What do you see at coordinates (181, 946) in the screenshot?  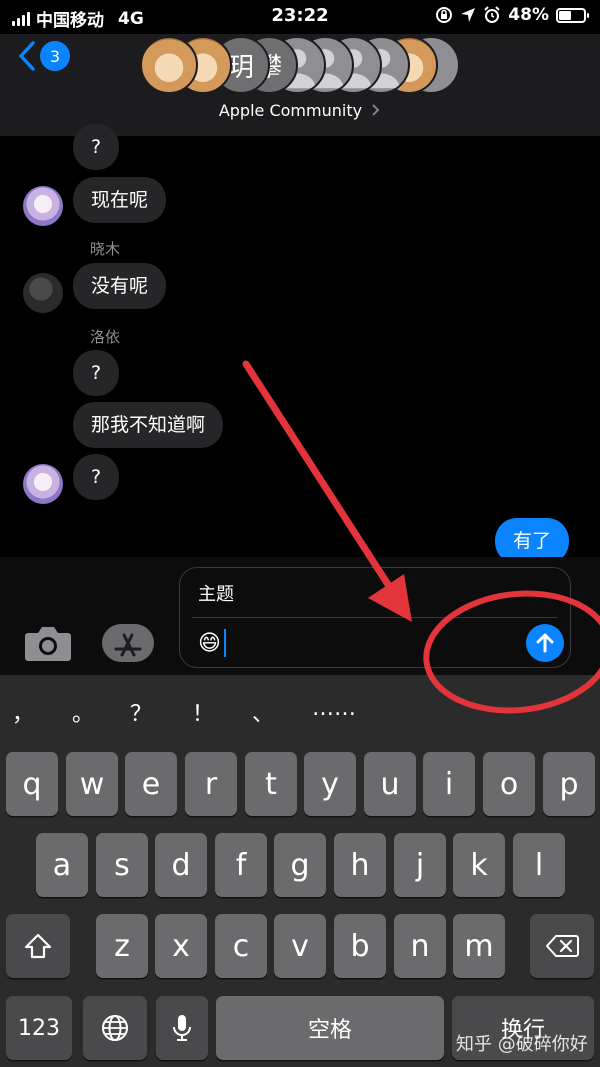 I see `key-x: x` at bounding box center [181, 946].